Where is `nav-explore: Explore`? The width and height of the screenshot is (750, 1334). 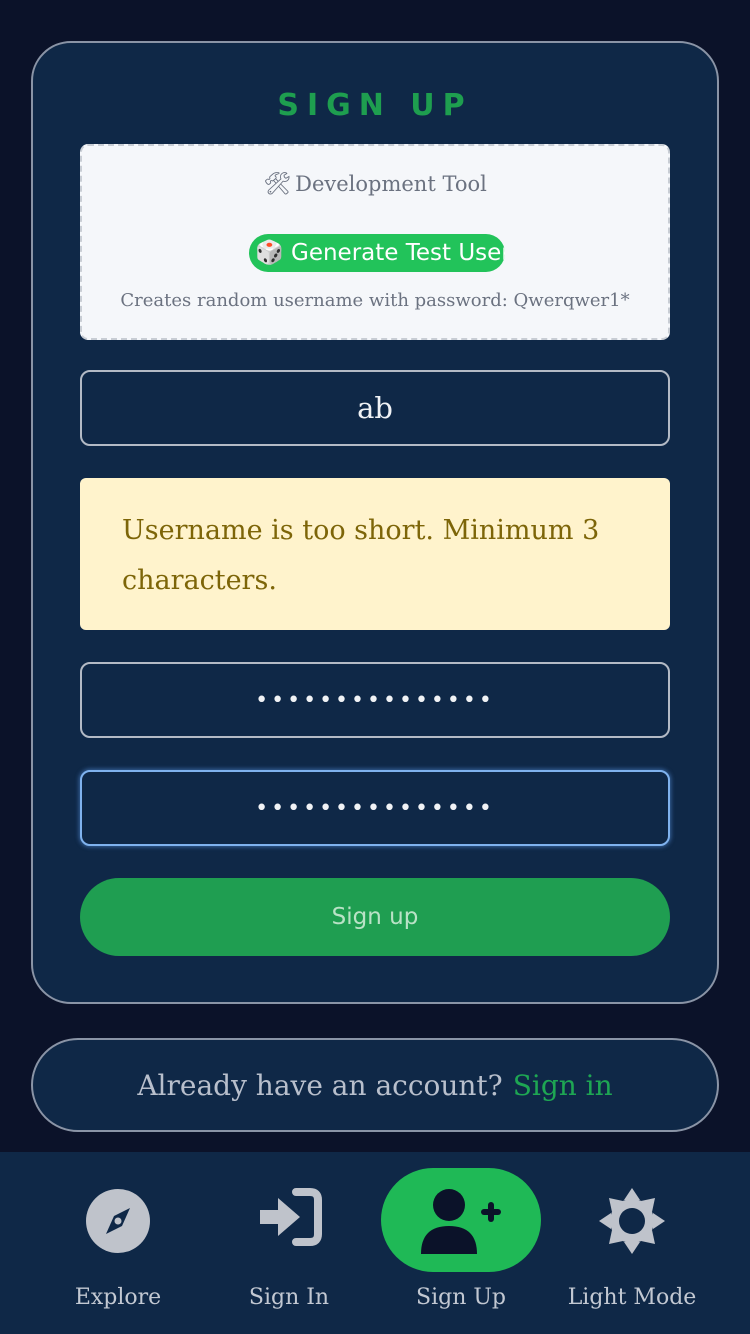 nav-explore: Explore is located at coordinates (118, 1243).